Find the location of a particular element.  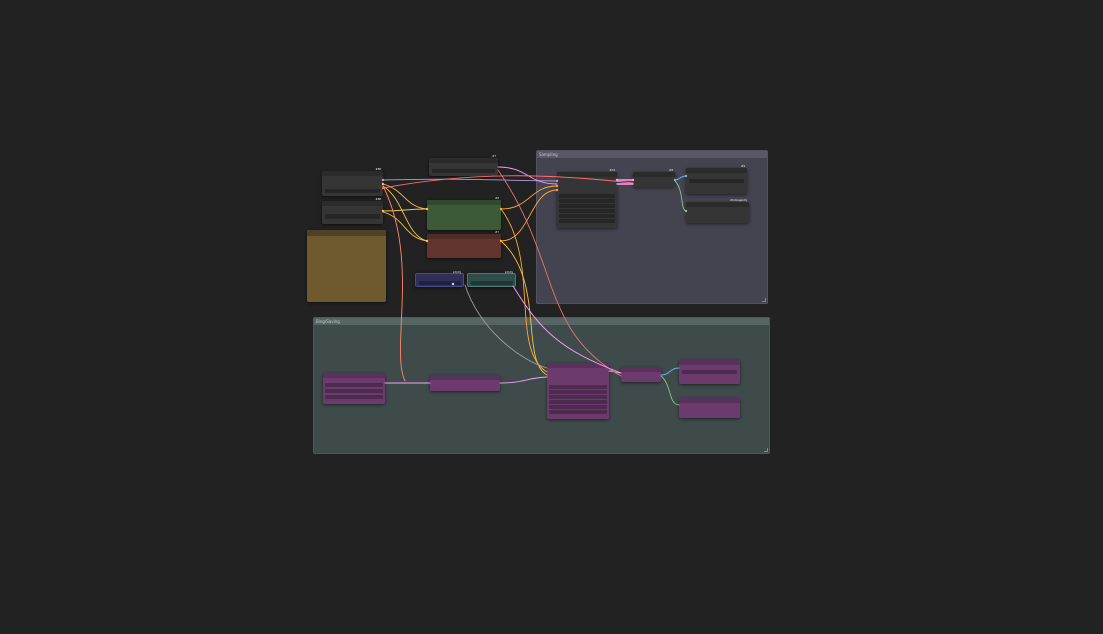

purple-output-top-widget is located at coordinates (709, 372).